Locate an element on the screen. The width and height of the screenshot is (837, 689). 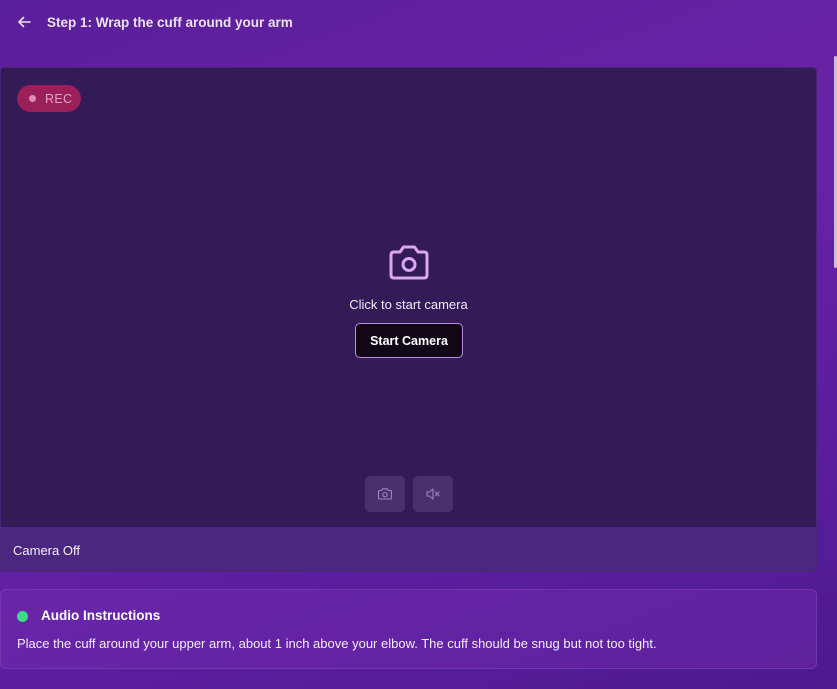
camera-status: Camera Off is located at coordinates (46, 550).